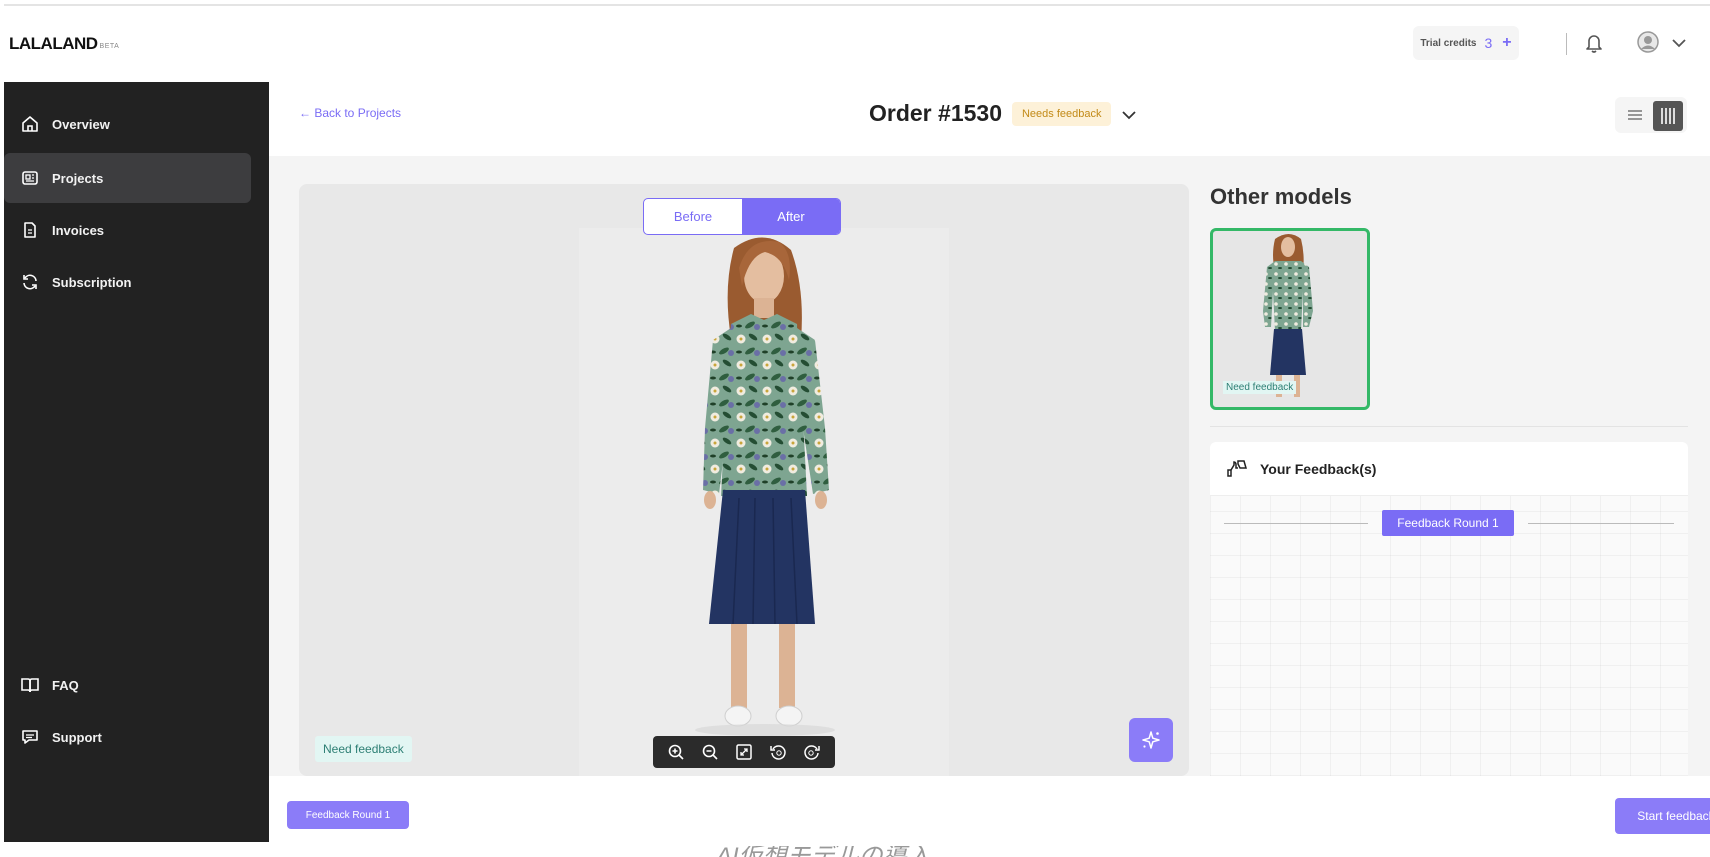  I want to click on feedback-body: Feedback Round 1, so click(1449, 636).